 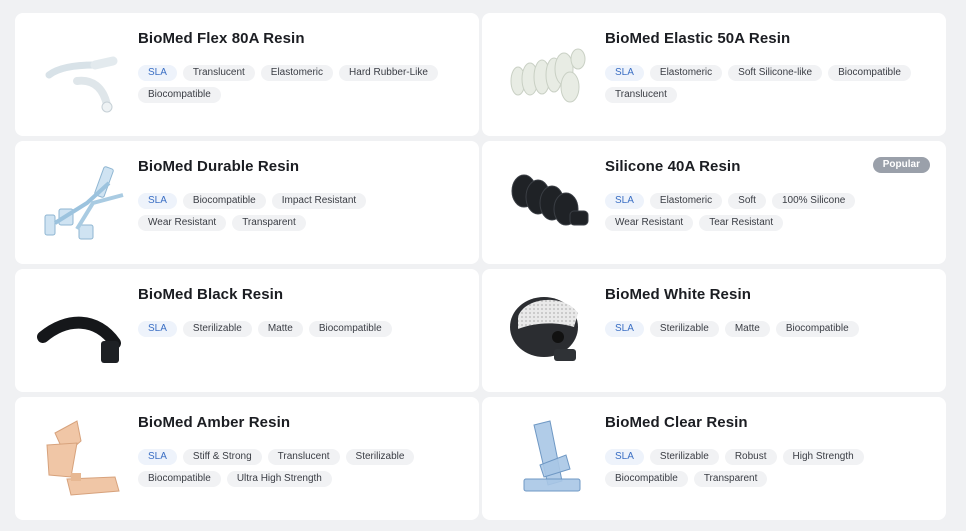 What do you see at coordinates (87, 330) in the screenshot?
I see `black-curved-part-icon` at bounding box center [87, 330].